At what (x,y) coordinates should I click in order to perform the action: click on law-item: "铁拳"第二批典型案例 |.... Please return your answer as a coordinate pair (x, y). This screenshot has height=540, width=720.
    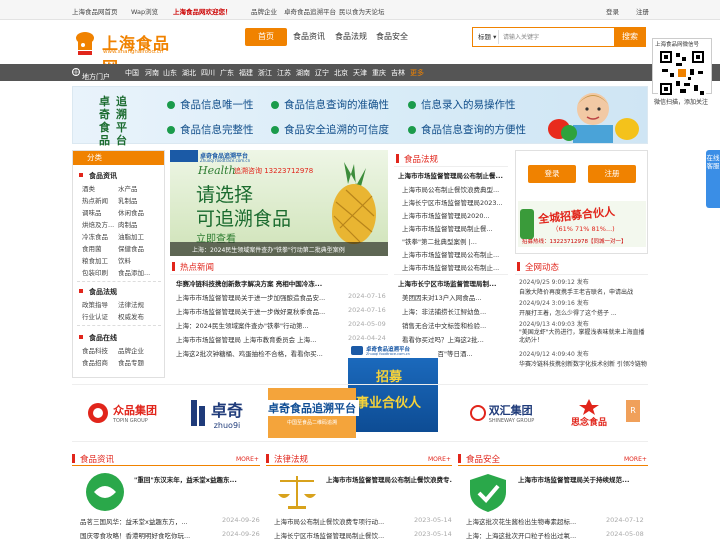
    Looking at the image, I should click on (454, 241).